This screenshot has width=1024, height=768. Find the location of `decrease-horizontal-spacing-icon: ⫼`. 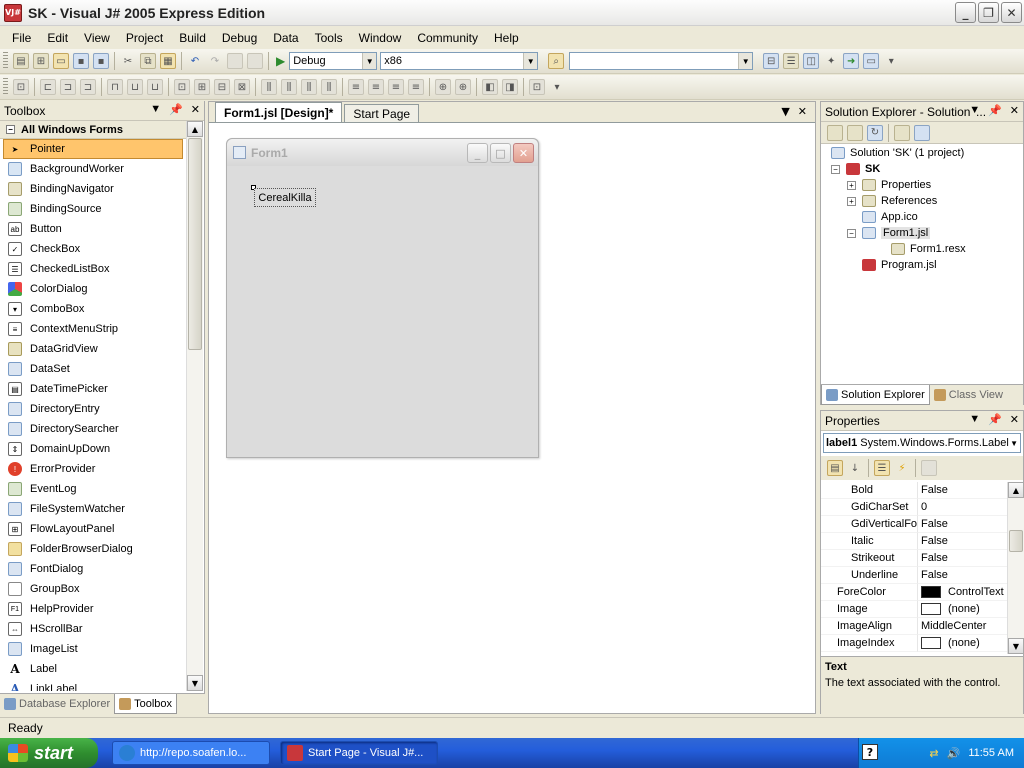

decrease-horizontal-spacing-icon: ⫼ is located at coordinates (309, 87).